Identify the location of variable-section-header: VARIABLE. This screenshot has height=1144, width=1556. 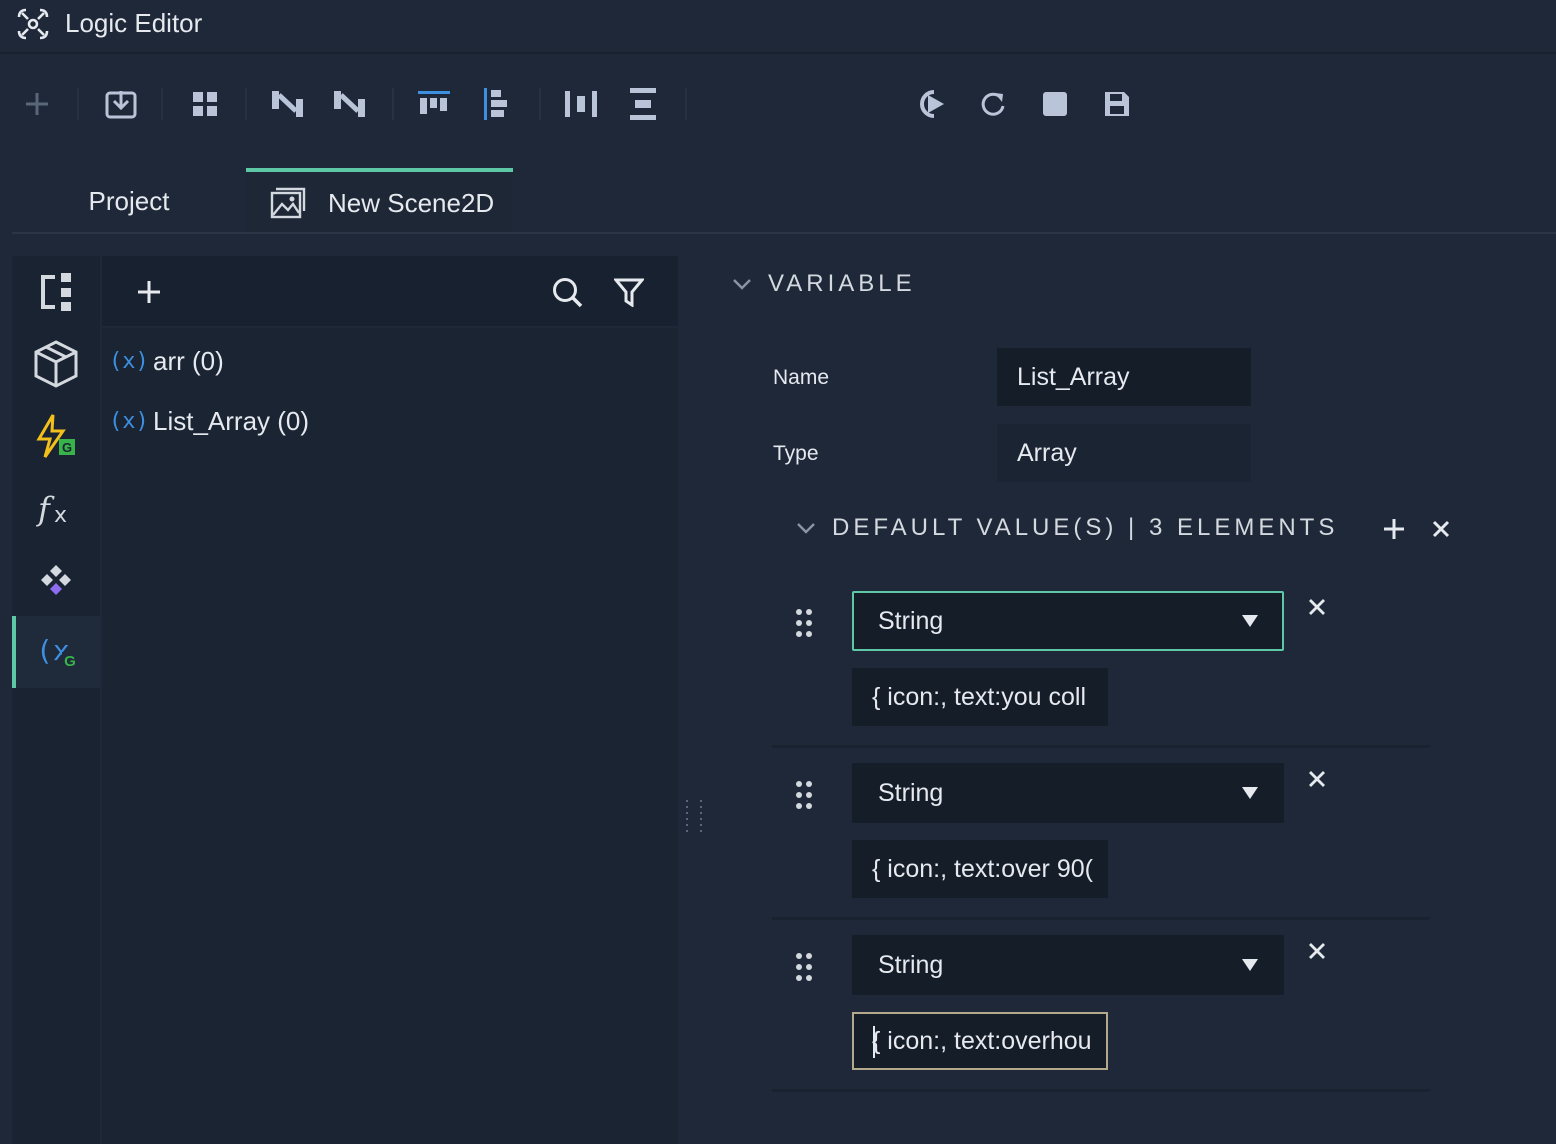
(824, 284).